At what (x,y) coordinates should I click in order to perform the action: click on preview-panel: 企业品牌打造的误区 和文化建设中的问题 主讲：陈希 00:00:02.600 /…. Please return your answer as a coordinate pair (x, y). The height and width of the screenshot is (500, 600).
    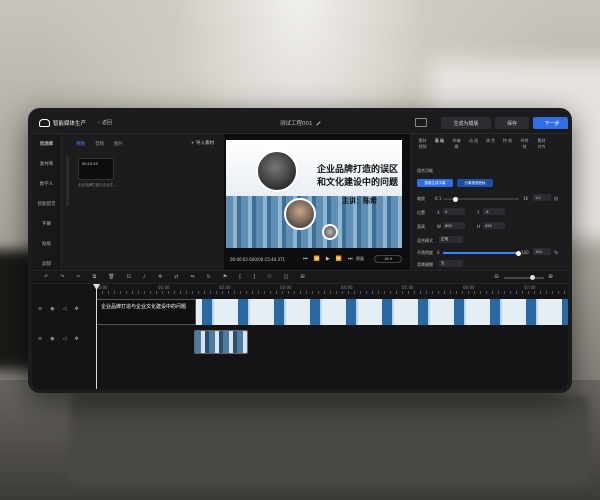
    Looking at the image, I should click on (317, 202).